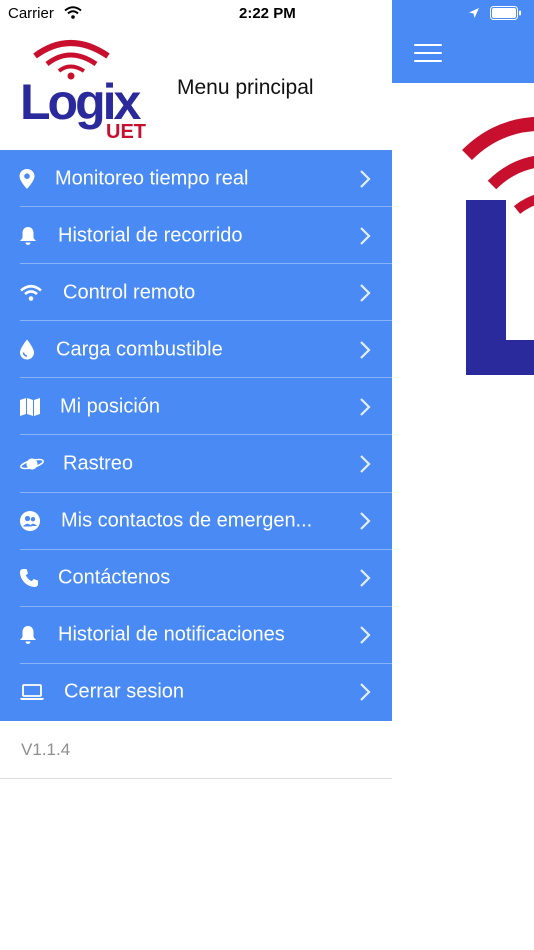  Describe the element at coordinates (32, 464) in the screenshot. I see `planet-icon` at that location.